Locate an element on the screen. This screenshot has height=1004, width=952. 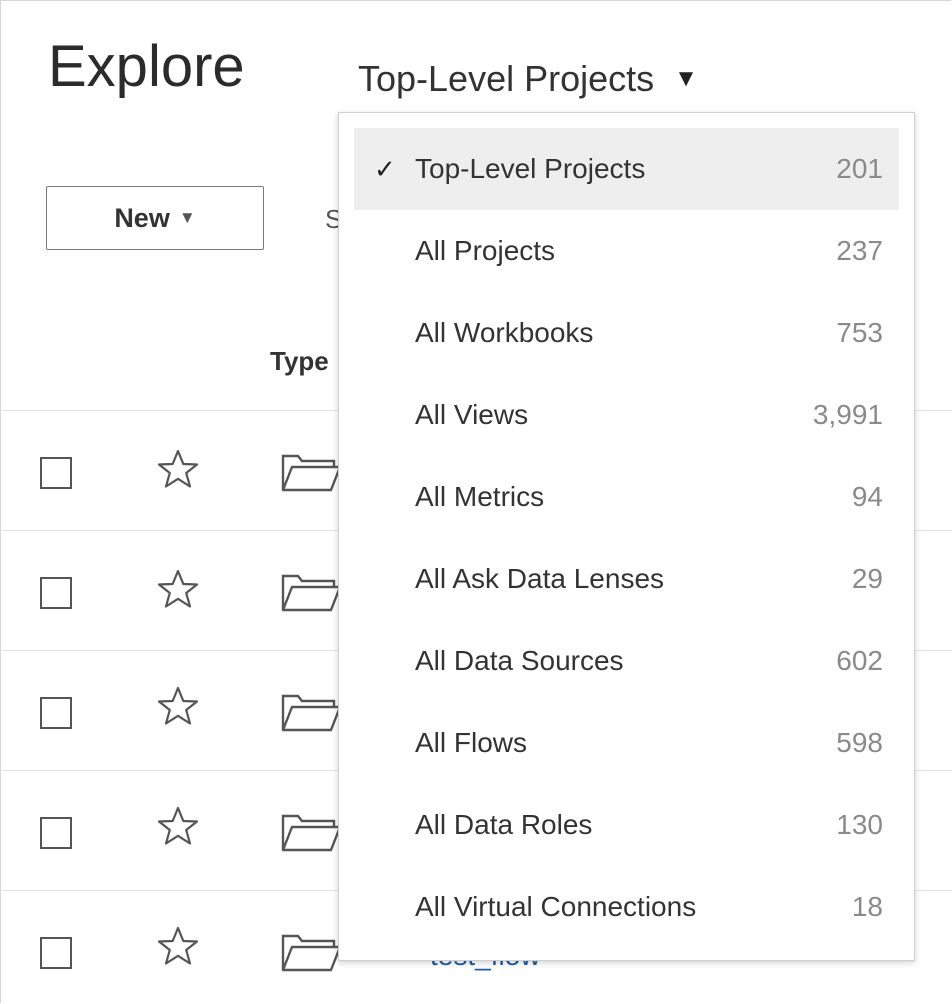
menu-item-top-level-projects: ✓ Top-Level Projects 201 is located at coordinates (626, 169).